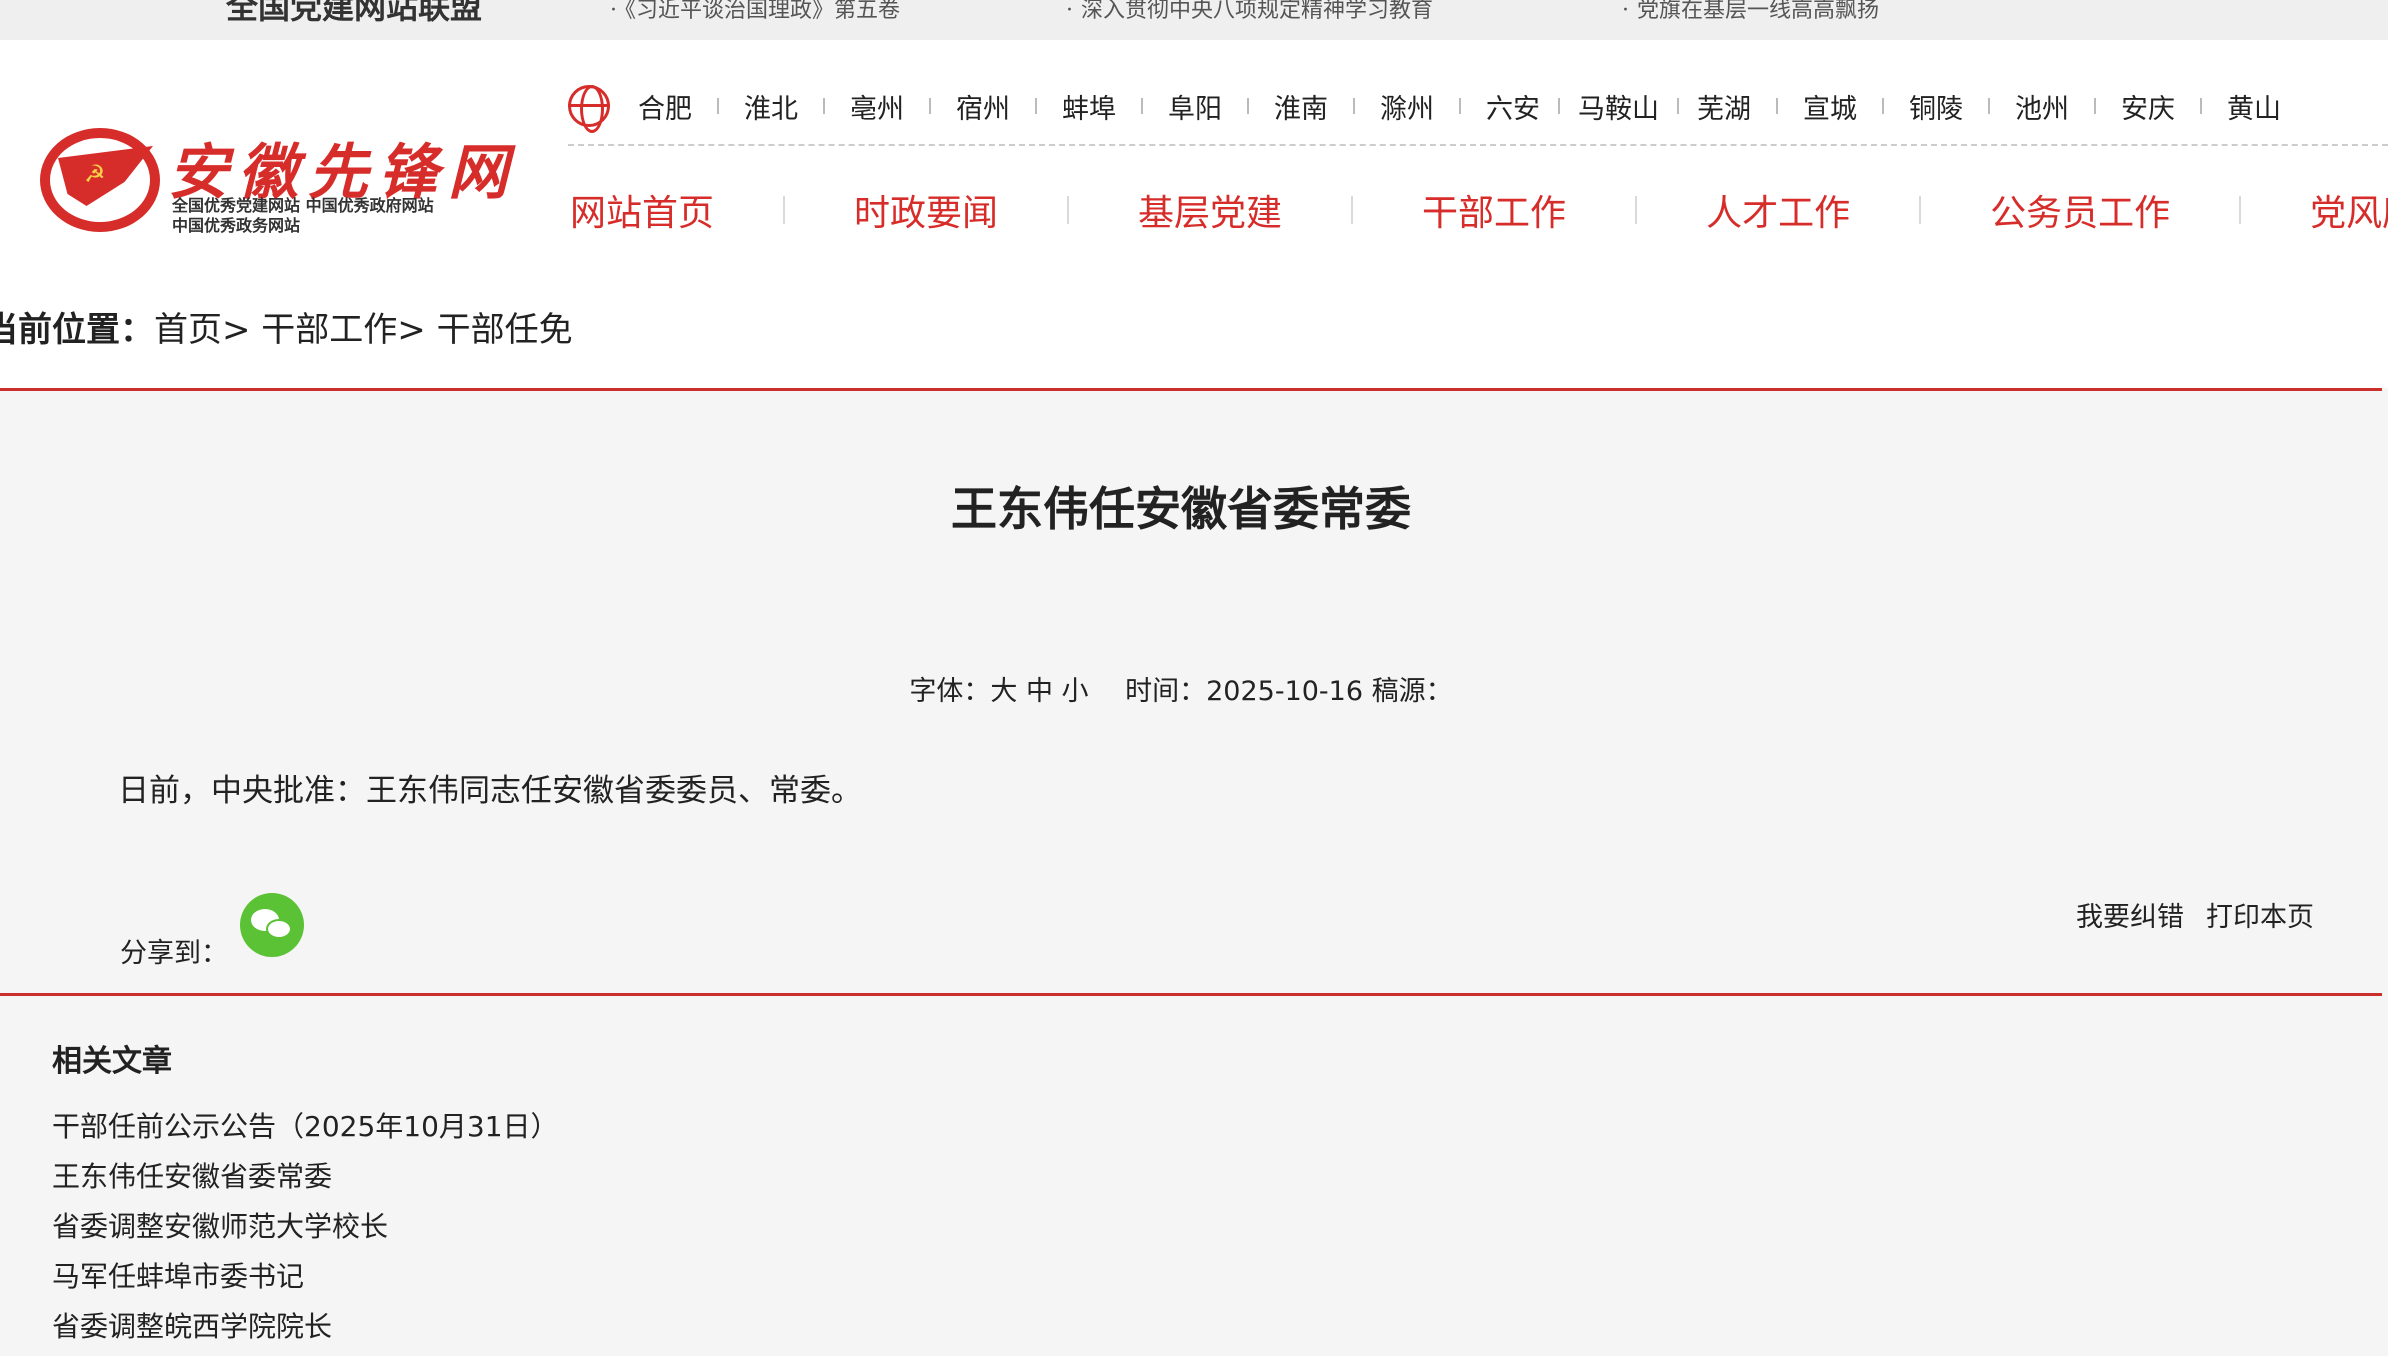  I want to click on share-label: 分享到：, so click(174, 953).